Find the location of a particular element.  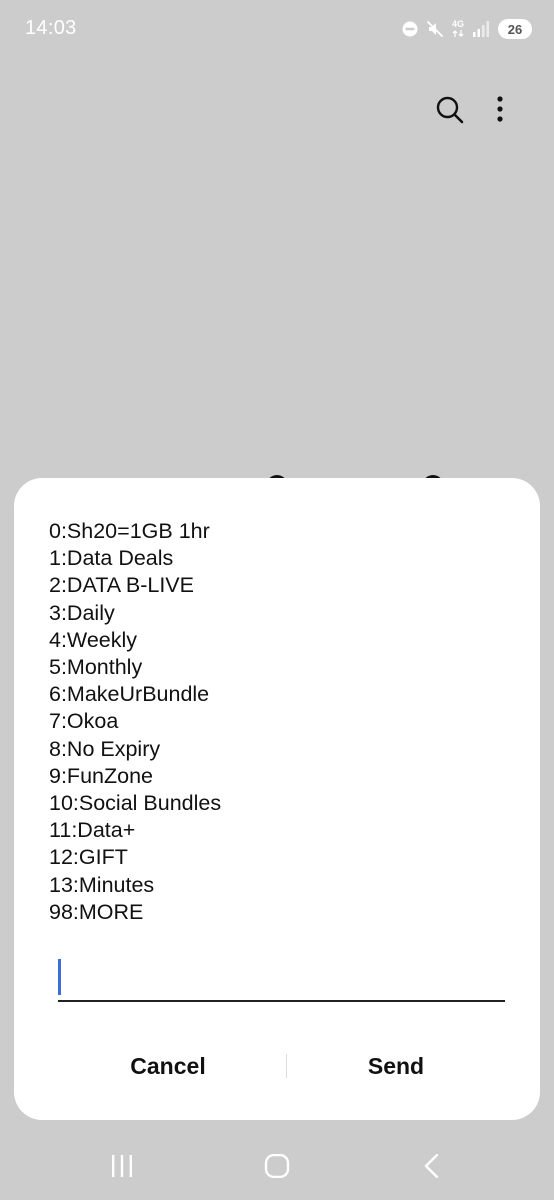

home-icon is located at coordinates (277, 1166).